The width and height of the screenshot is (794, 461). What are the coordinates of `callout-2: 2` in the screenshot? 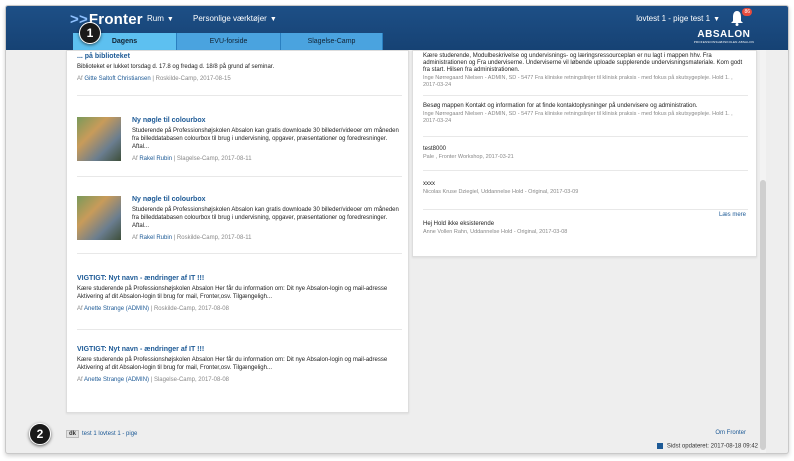 It's located at (40, 434).